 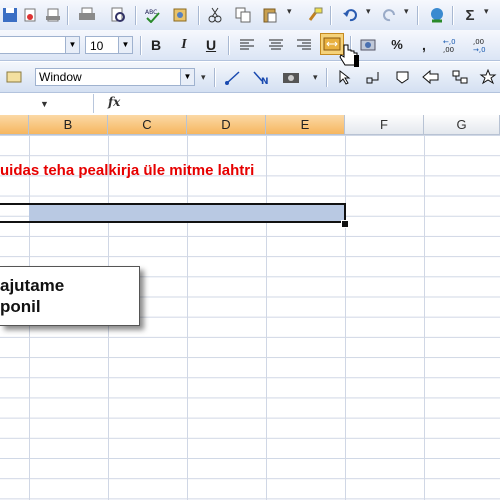 I want to click on standard-toolbar: ABC ▾ ▾ ▾ Σ ▾, so click(x=250, y=15).